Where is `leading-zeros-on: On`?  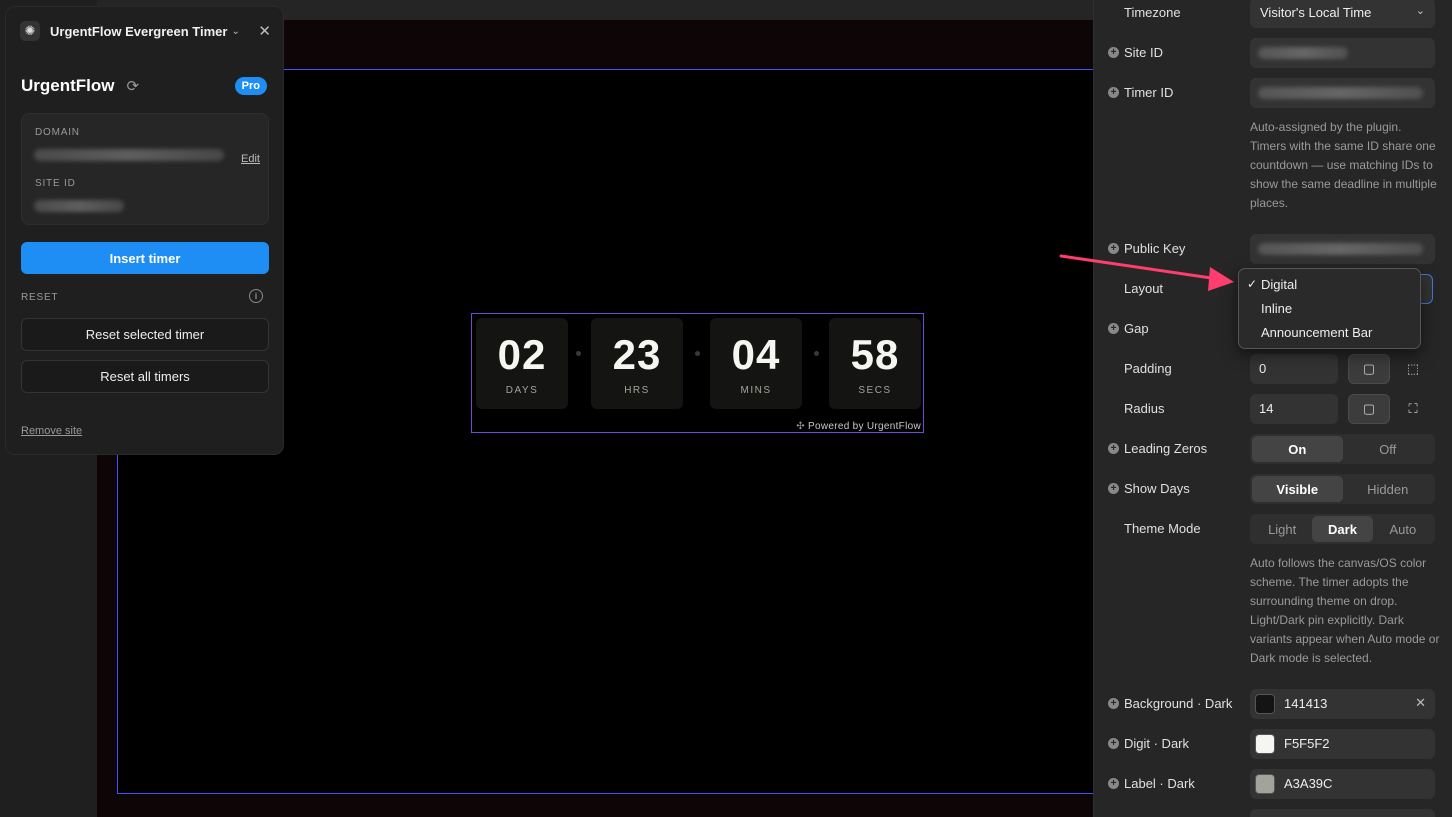
leading-zeros-on: On is located at coordinates (1297, 449).